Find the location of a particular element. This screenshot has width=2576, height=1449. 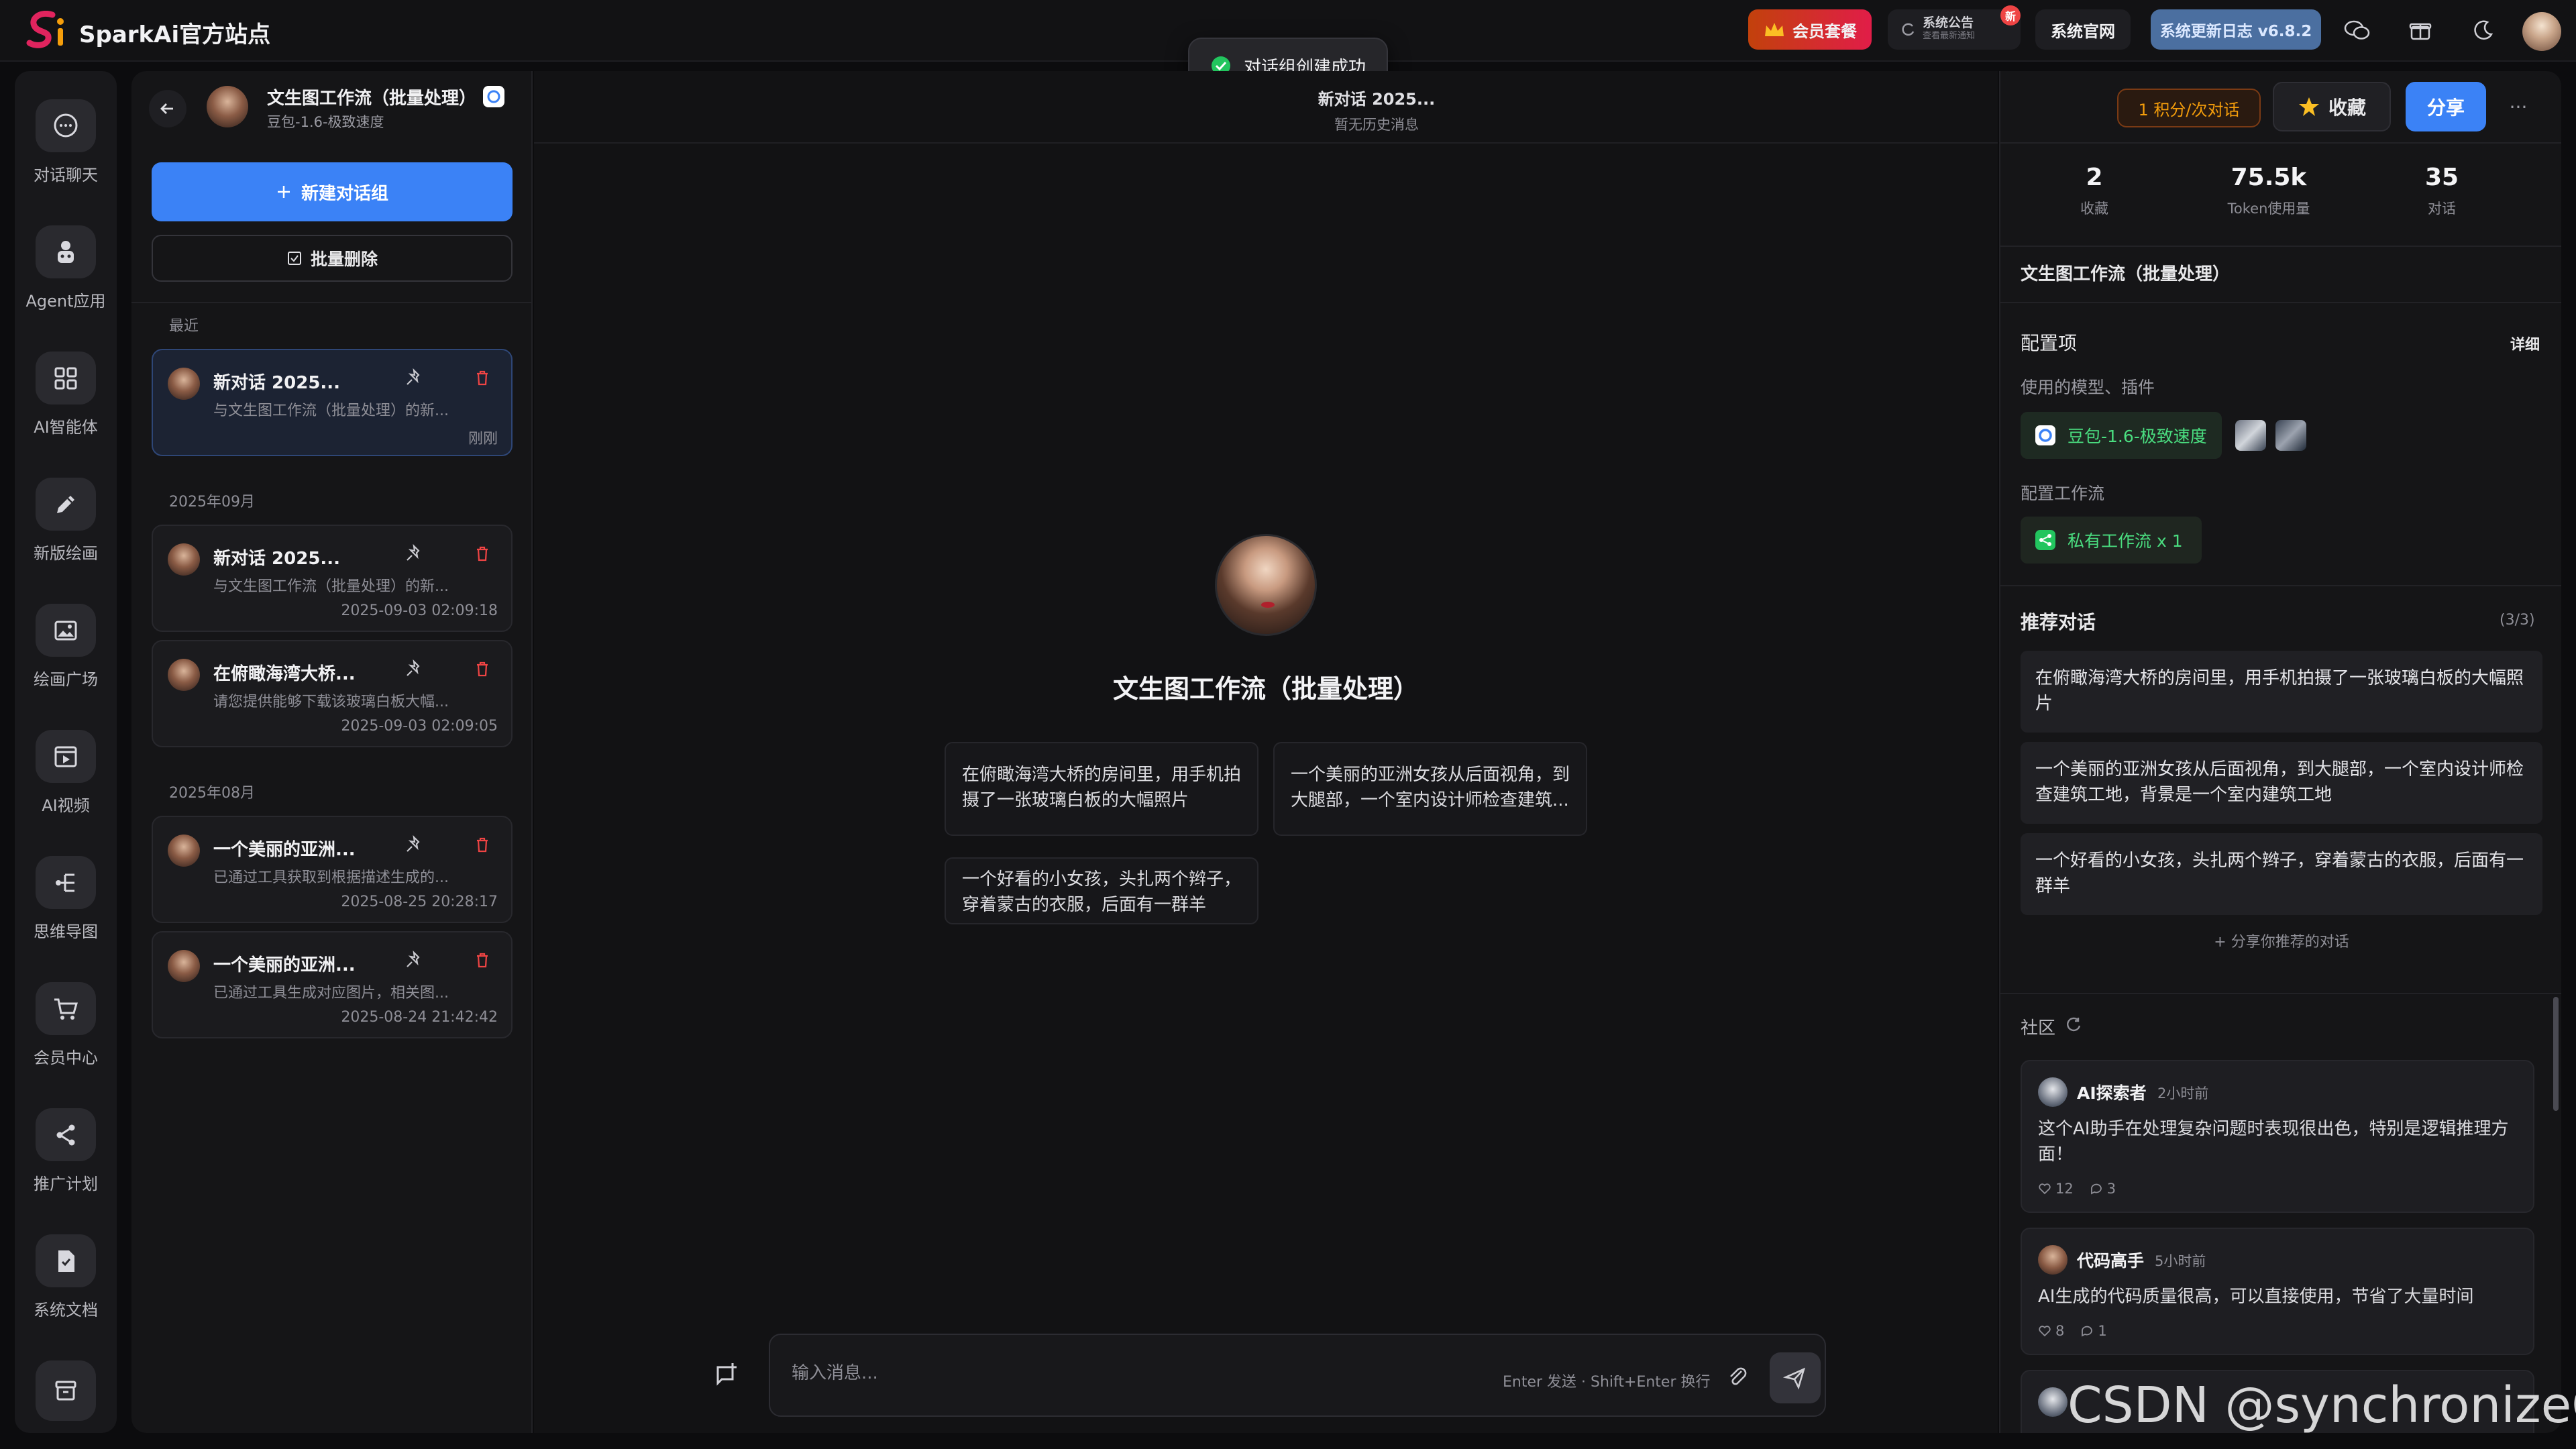

config-detail-link: 详细 is located at coordinates (2525, 343).